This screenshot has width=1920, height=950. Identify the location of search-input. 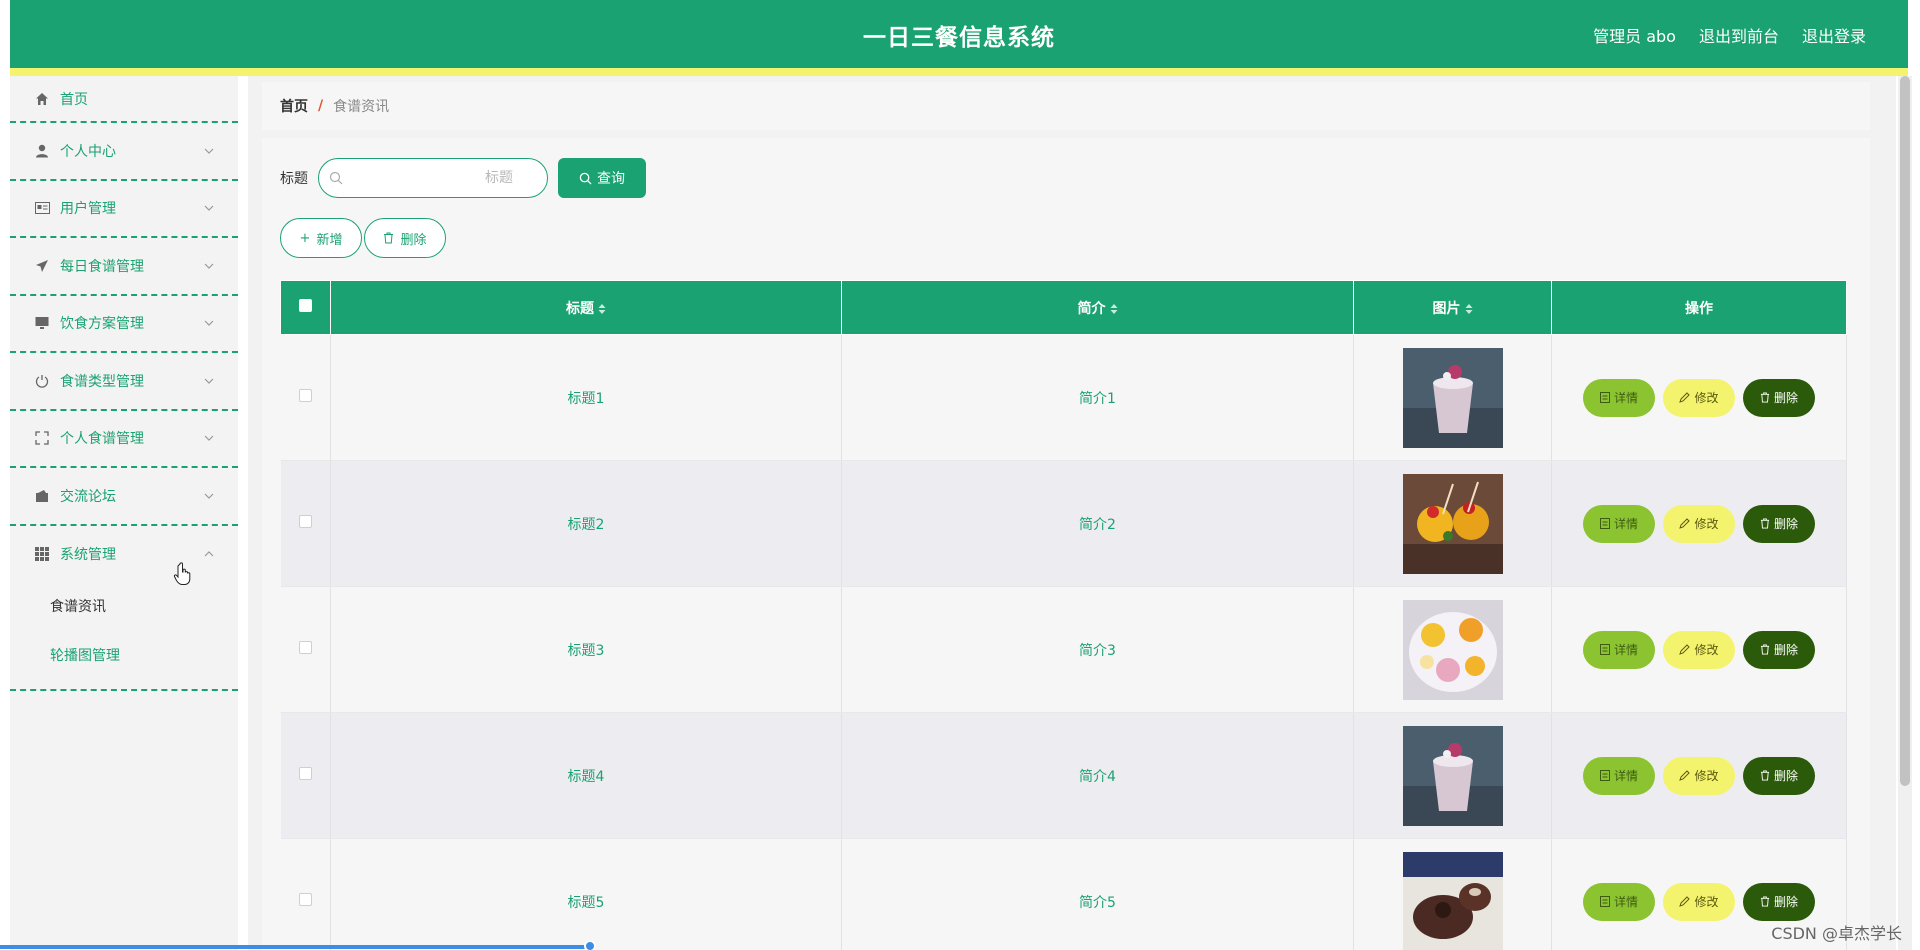
(444, 178).